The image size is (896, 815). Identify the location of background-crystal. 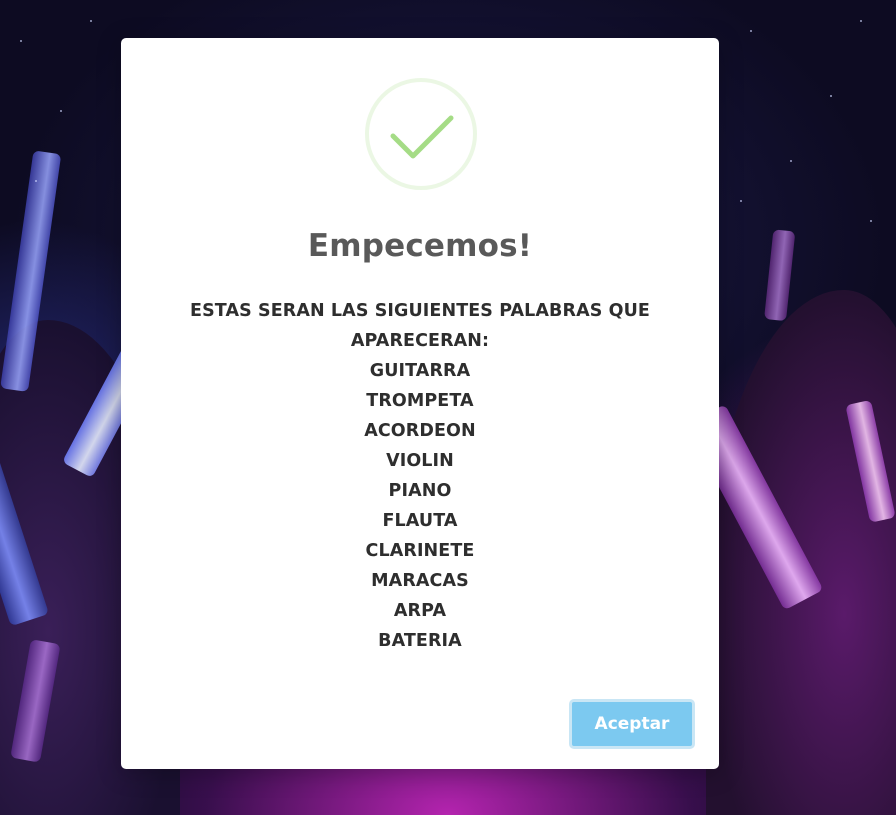
(780, 275).